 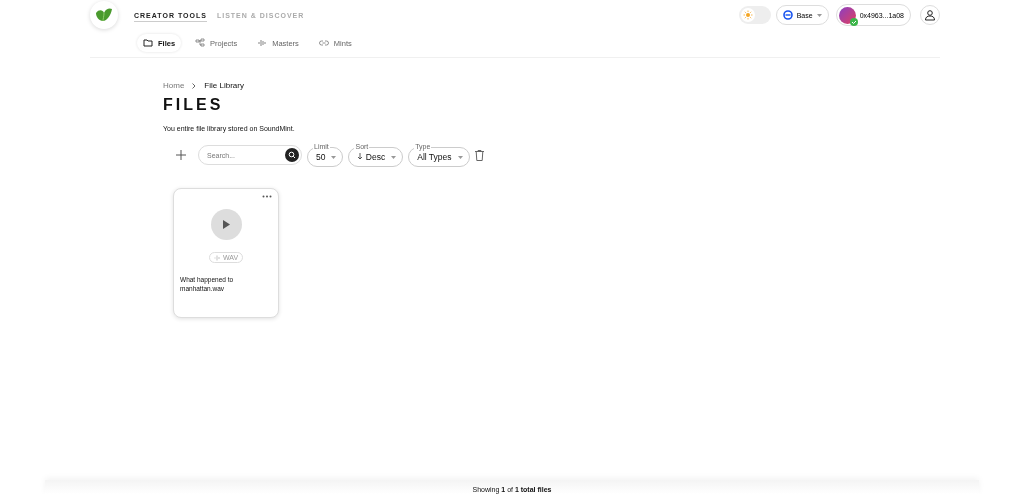 I want to click on theme-toggle, so click(x=754, y=15).